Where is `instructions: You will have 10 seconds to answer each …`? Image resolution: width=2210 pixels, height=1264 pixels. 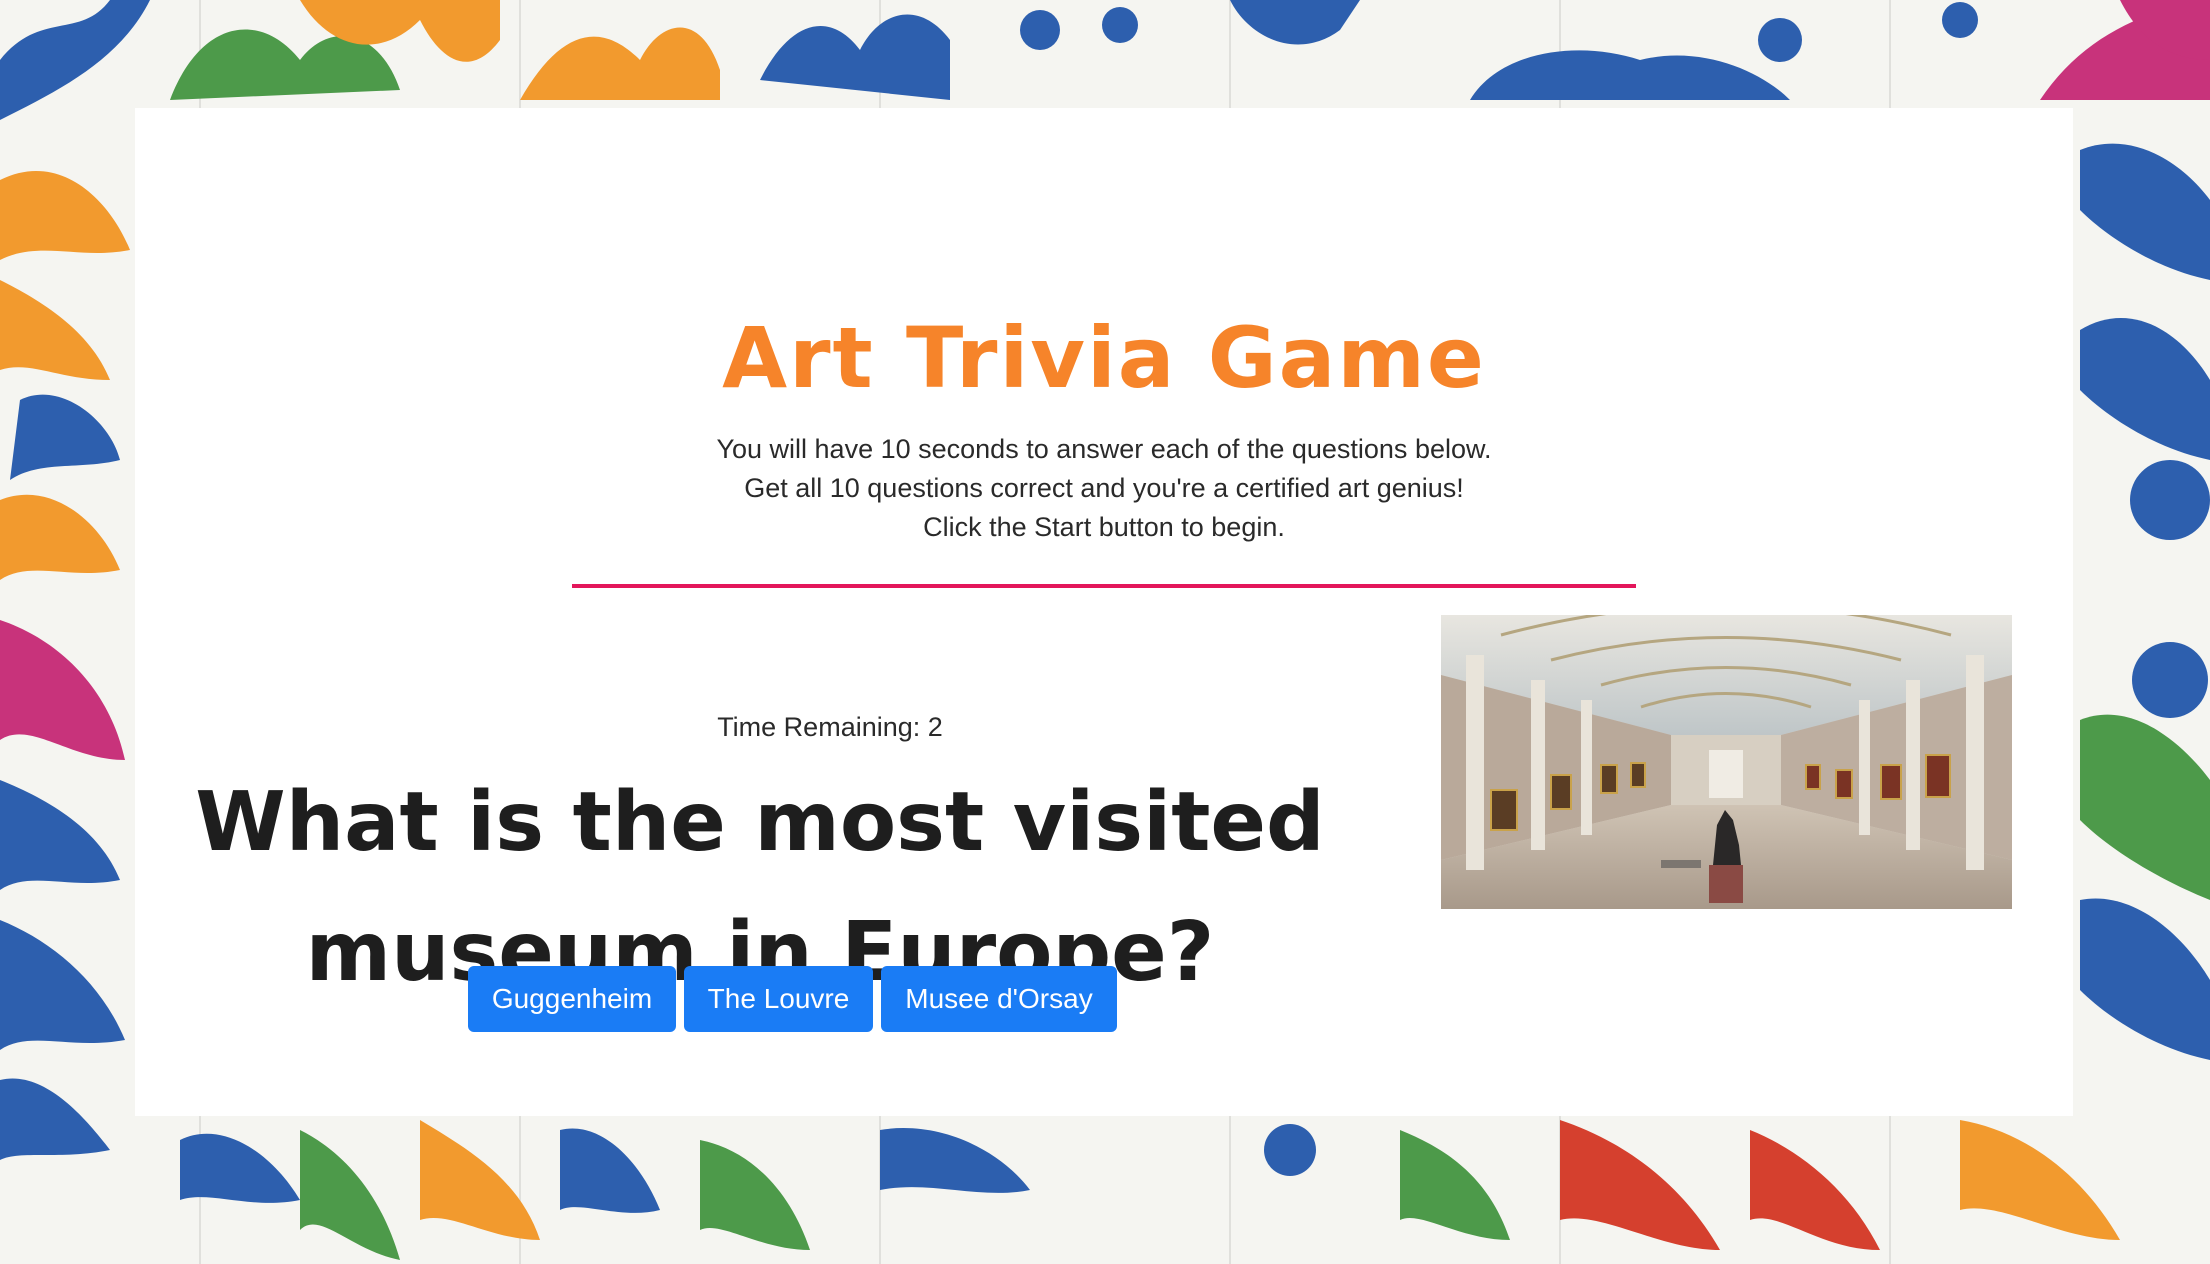
instructions: You will have 10 seconds to answer each … is located at coordinates (1104, 488).